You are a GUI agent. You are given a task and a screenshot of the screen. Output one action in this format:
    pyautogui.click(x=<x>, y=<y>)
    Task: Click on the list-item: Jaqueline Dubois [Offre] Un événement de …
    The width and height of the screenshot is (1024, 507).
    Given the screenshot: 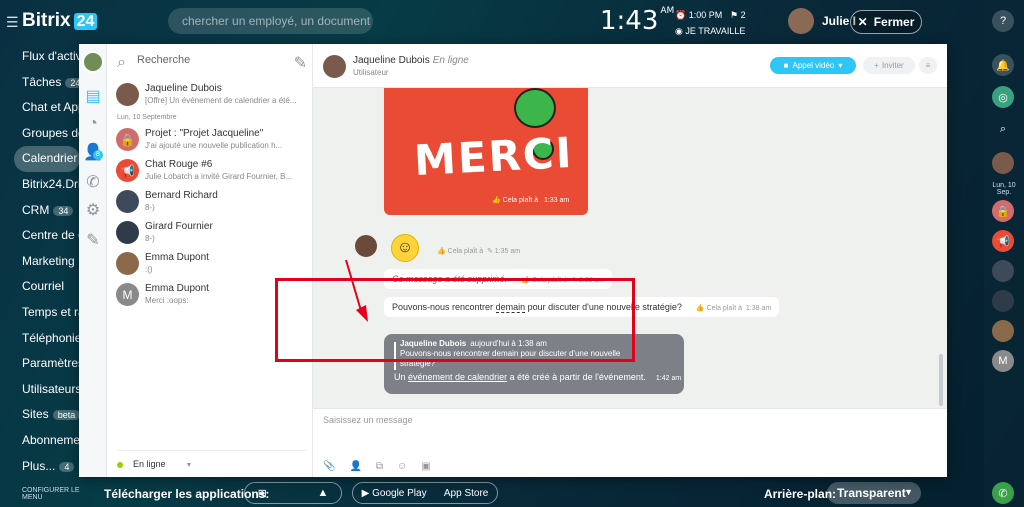 What is the action you would take?
    pyautogui.click(x=210, y=95)
    